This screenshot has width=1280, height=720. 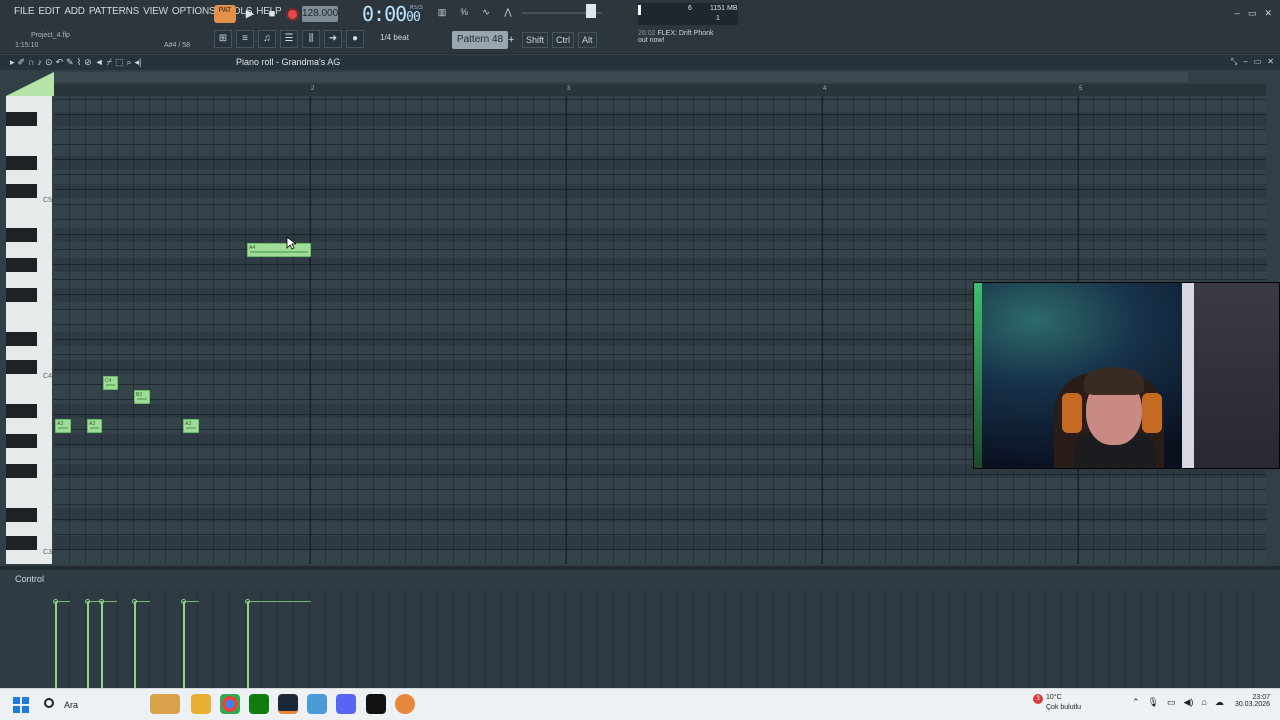 What do you see at coordinates (74, 11) in the screenshot?
I see `menu-add: ADD` at bounding box center [74, 11].